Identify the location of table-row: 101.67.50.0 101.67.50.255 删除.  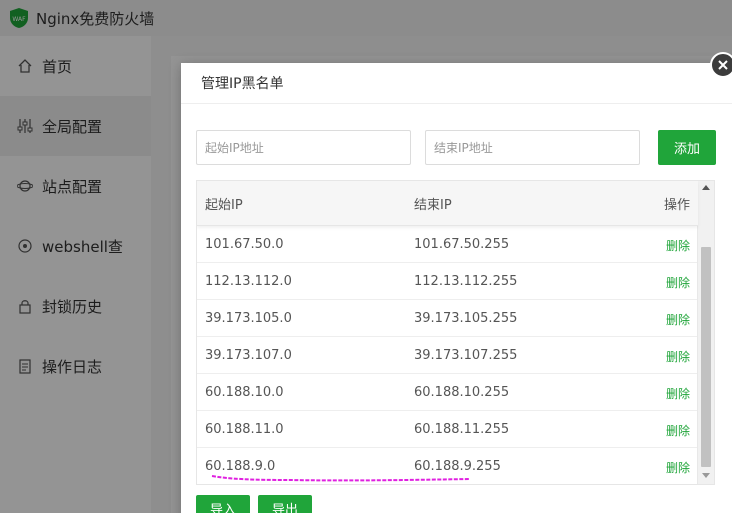
(447, 244).